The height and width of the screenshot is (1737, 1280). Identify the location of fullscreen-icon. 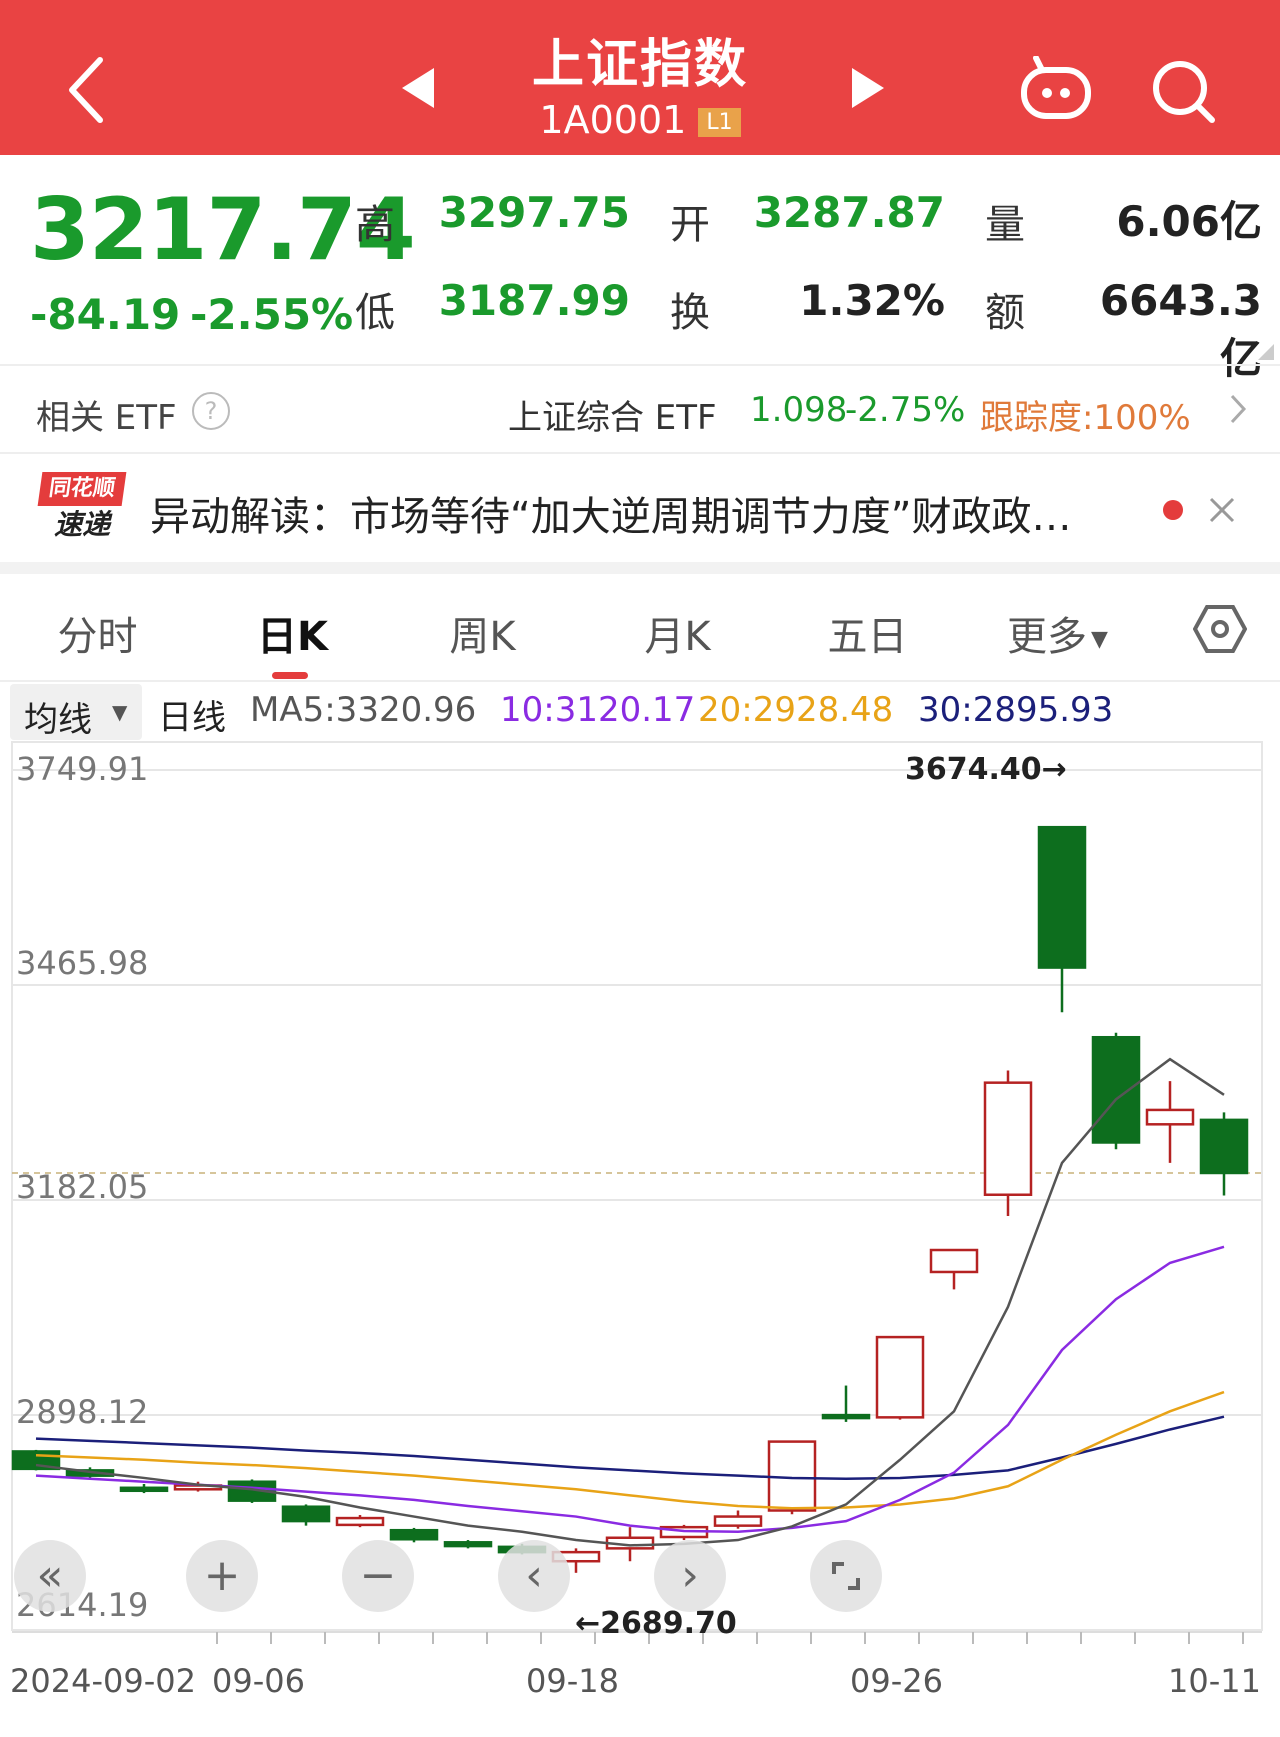
(846, 1576).